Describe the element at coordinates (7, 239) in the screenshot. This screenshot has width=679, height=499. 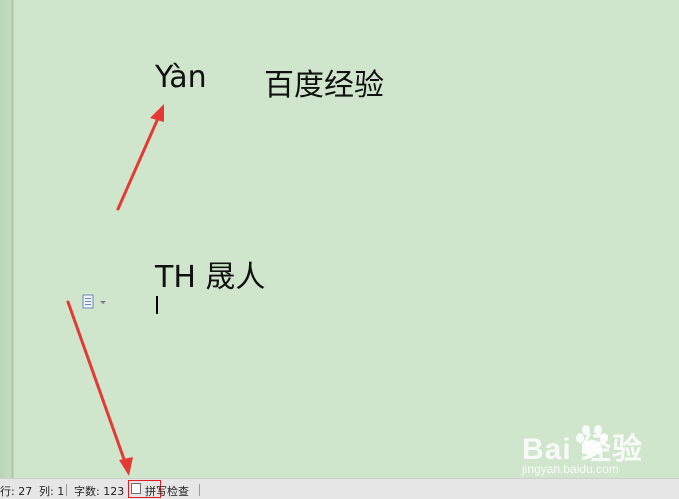
I see `page-left-margin` at that location.